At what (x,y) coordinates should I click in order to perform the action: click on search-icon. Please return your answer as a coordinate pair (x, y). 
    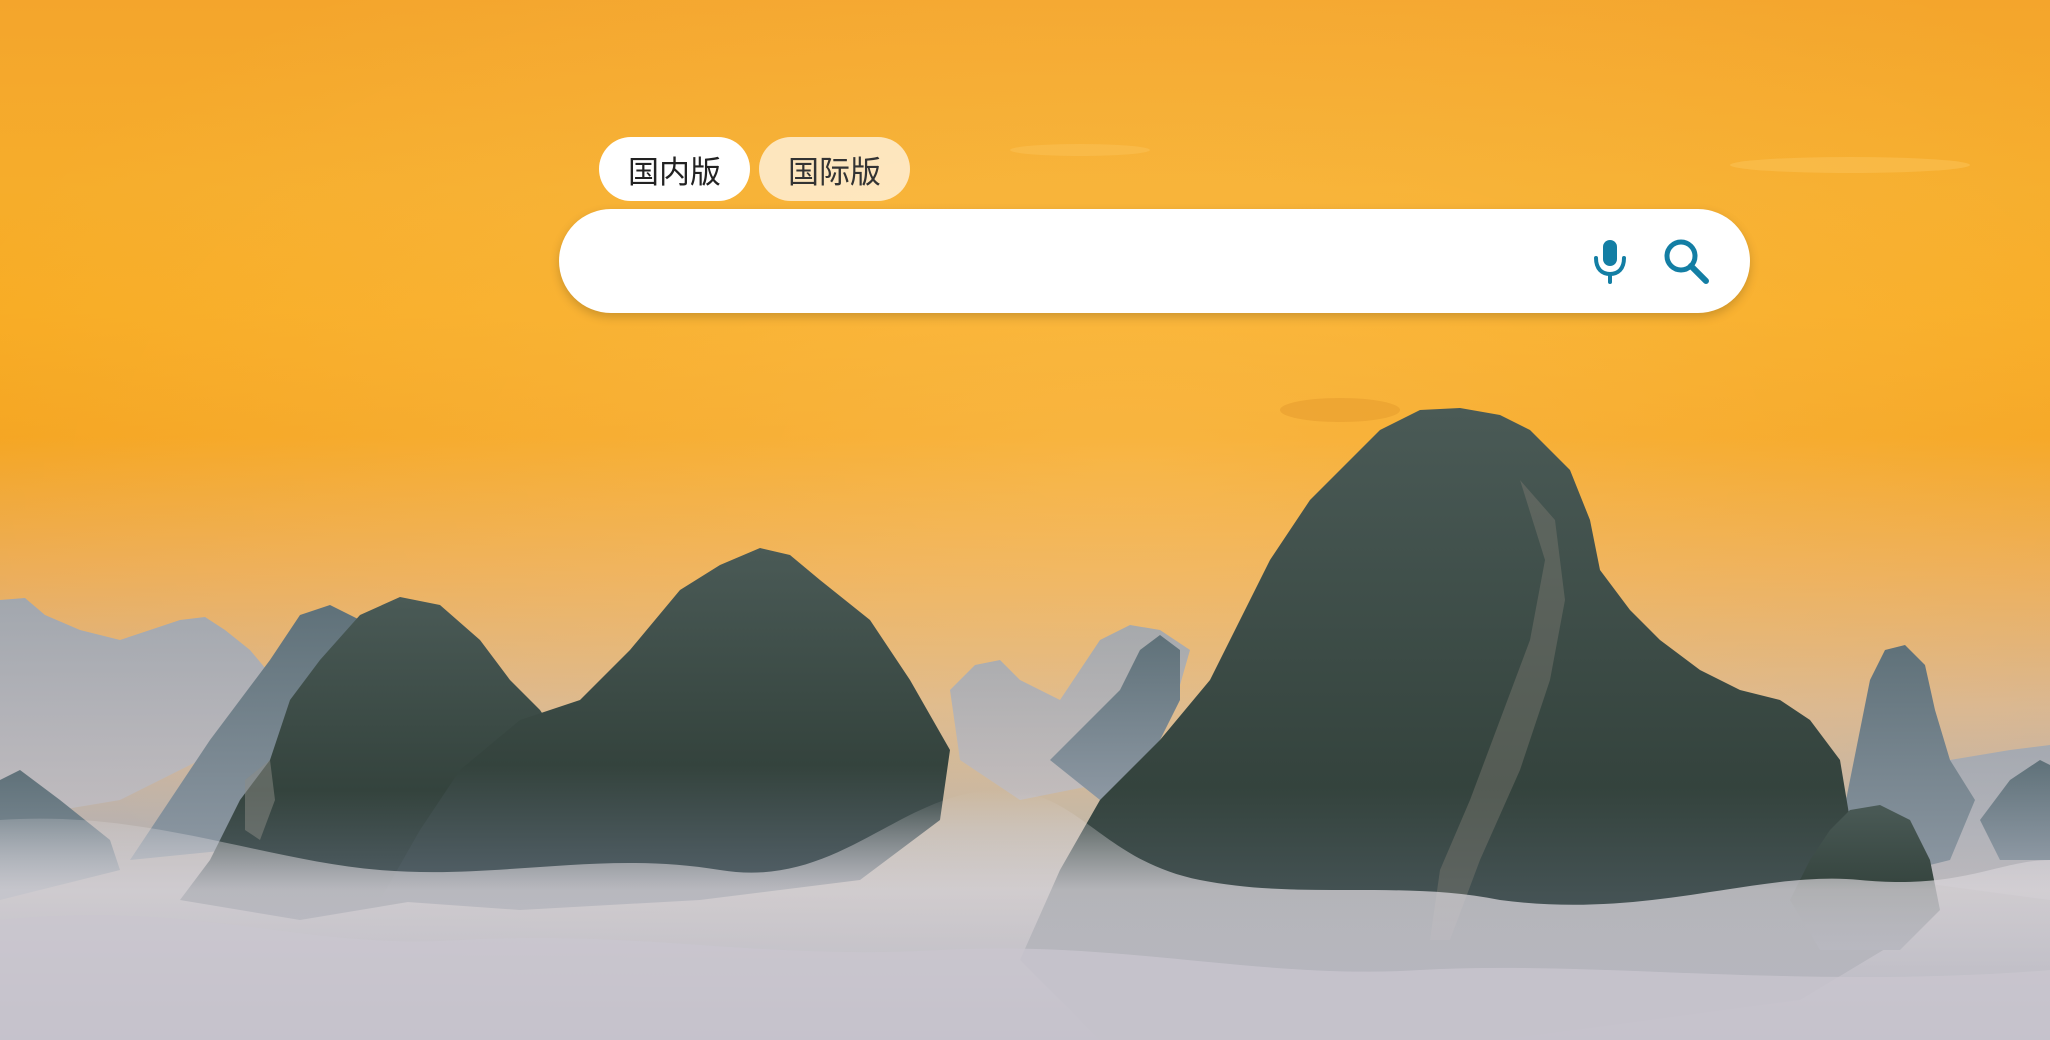
    Looking at the image, I should click on (1686, 261).